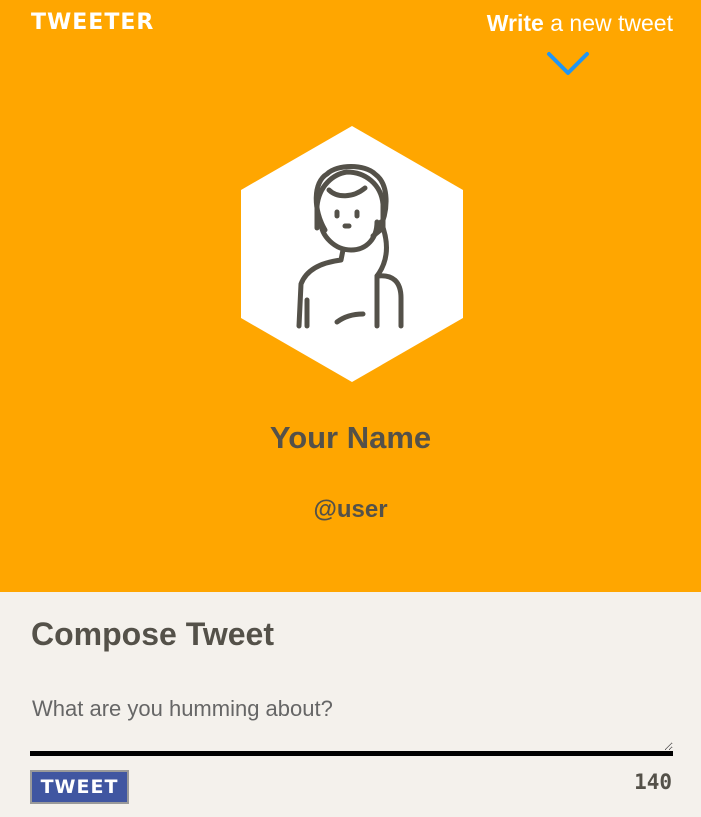 The width and height of the screenshot is (701, 817). What do you see at coordinates (92, 22) in the screenshot?
I see `brand-logo: TWEETER` at bounding box center [92, 22].